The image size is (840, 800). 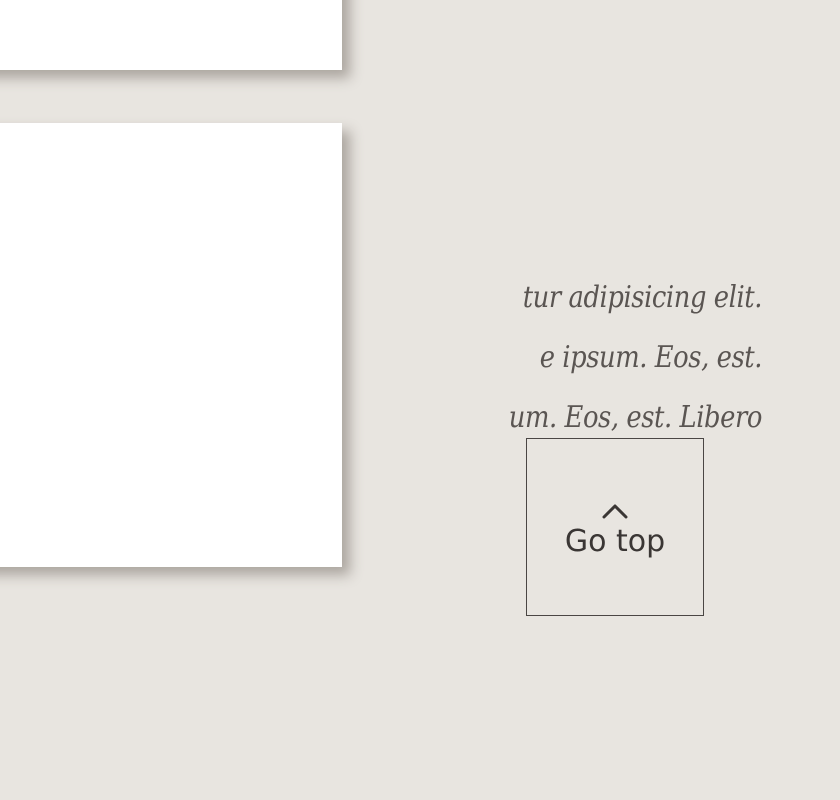 What do you see at coordinates (642, 297) in the screenshot?
I see `card-text-line: tur adipisicing elit.` at bounding box center [642, 297].